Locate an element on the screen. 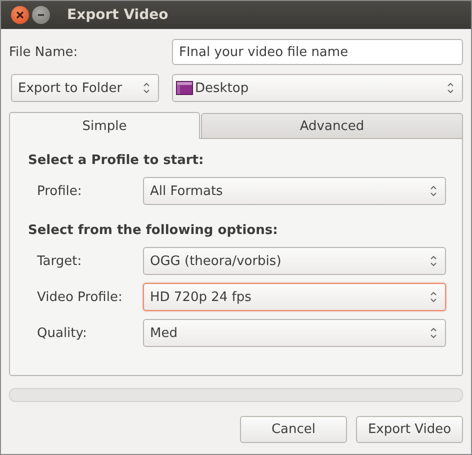 Image resolution: width=472 pixels, height=455 pixels. dialog-button: Cancel is located at coordinates (293, 429).